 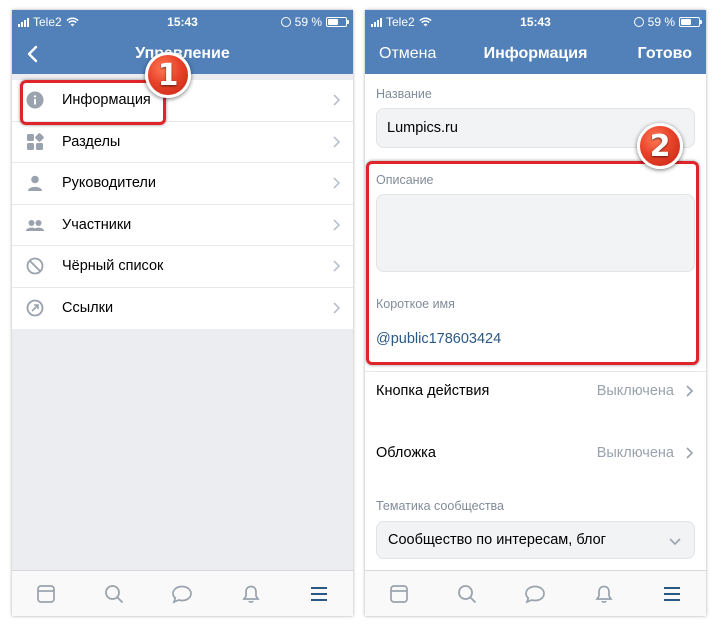 What do you see at coordinates (665, 54) in the screenshot?
I see `done-button: Готово` at bounding box center [665, 54].